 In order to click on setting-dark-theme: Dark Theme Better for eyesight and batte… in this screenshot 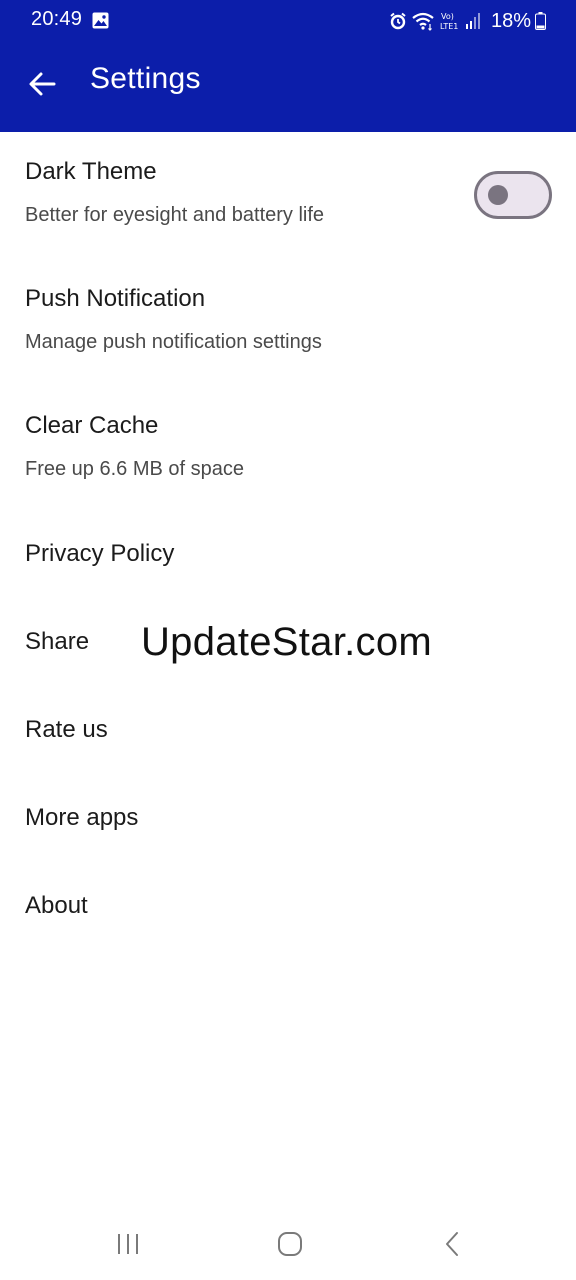, I will do `click(174, 192)`.